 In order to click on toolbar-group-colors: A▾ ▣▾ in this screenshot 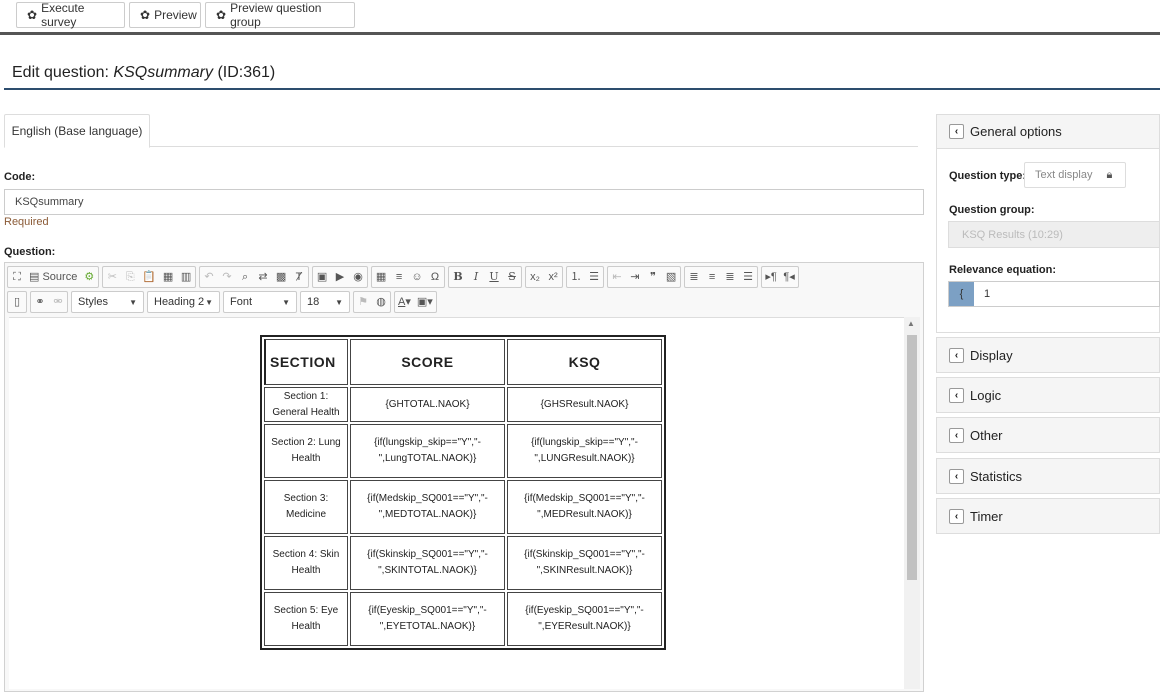, I will do `click(415, 302)`.